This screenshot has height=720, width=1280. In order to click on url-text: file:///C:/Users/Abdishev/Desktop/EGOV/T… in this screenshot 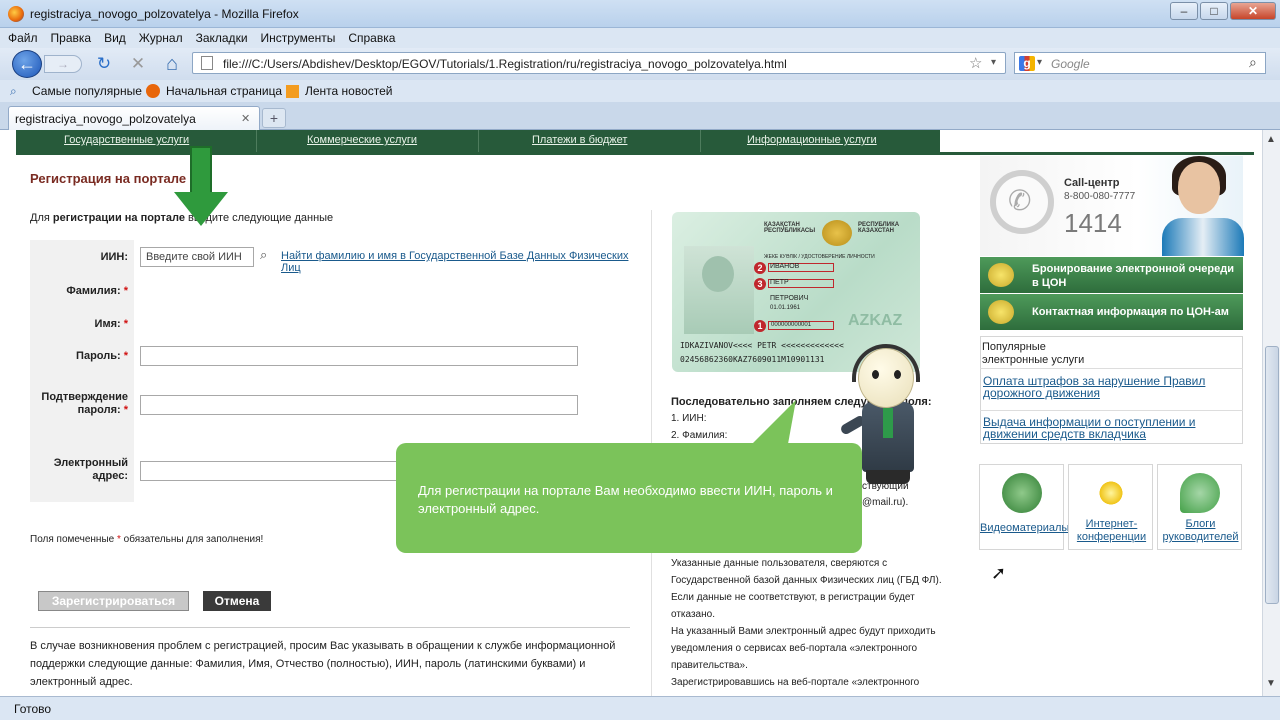, I will do `click(505, 64)`.